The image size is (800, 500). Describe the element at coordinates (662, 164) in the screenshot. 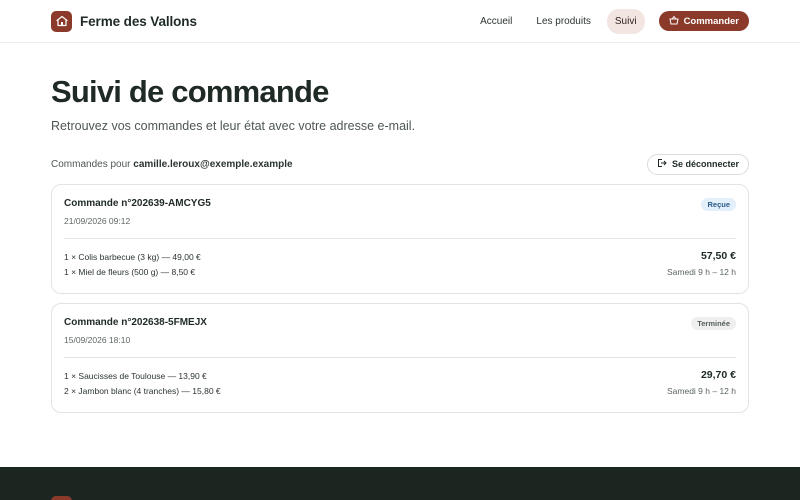

I see `logout-icon` at that location.